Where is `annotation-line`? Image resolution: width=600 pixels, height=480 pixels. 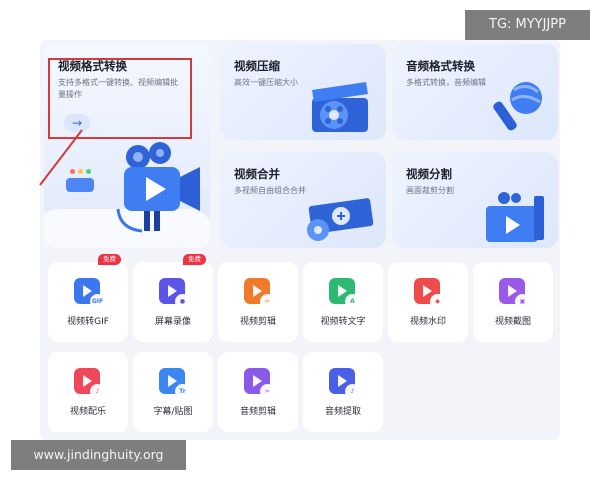
annotation-line is located at coordinates (61, 157).